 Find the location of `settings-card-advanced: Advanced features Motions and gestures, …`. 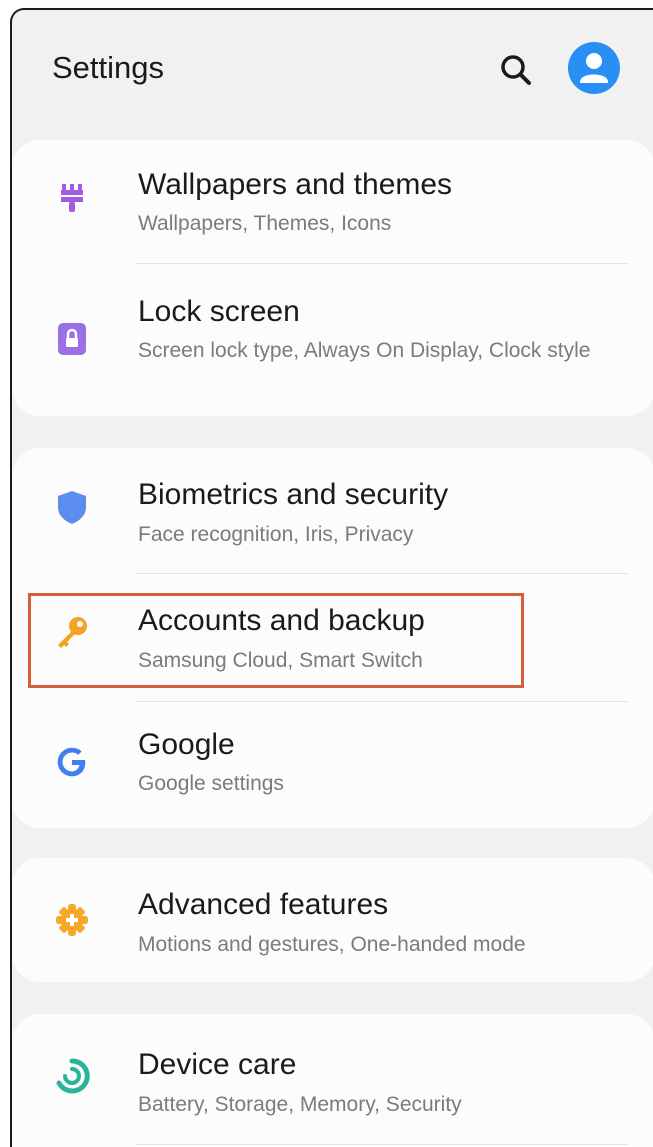

settings-card-advanced: Advanced features Motions and gestures, … is located at coordinates (332, 920).